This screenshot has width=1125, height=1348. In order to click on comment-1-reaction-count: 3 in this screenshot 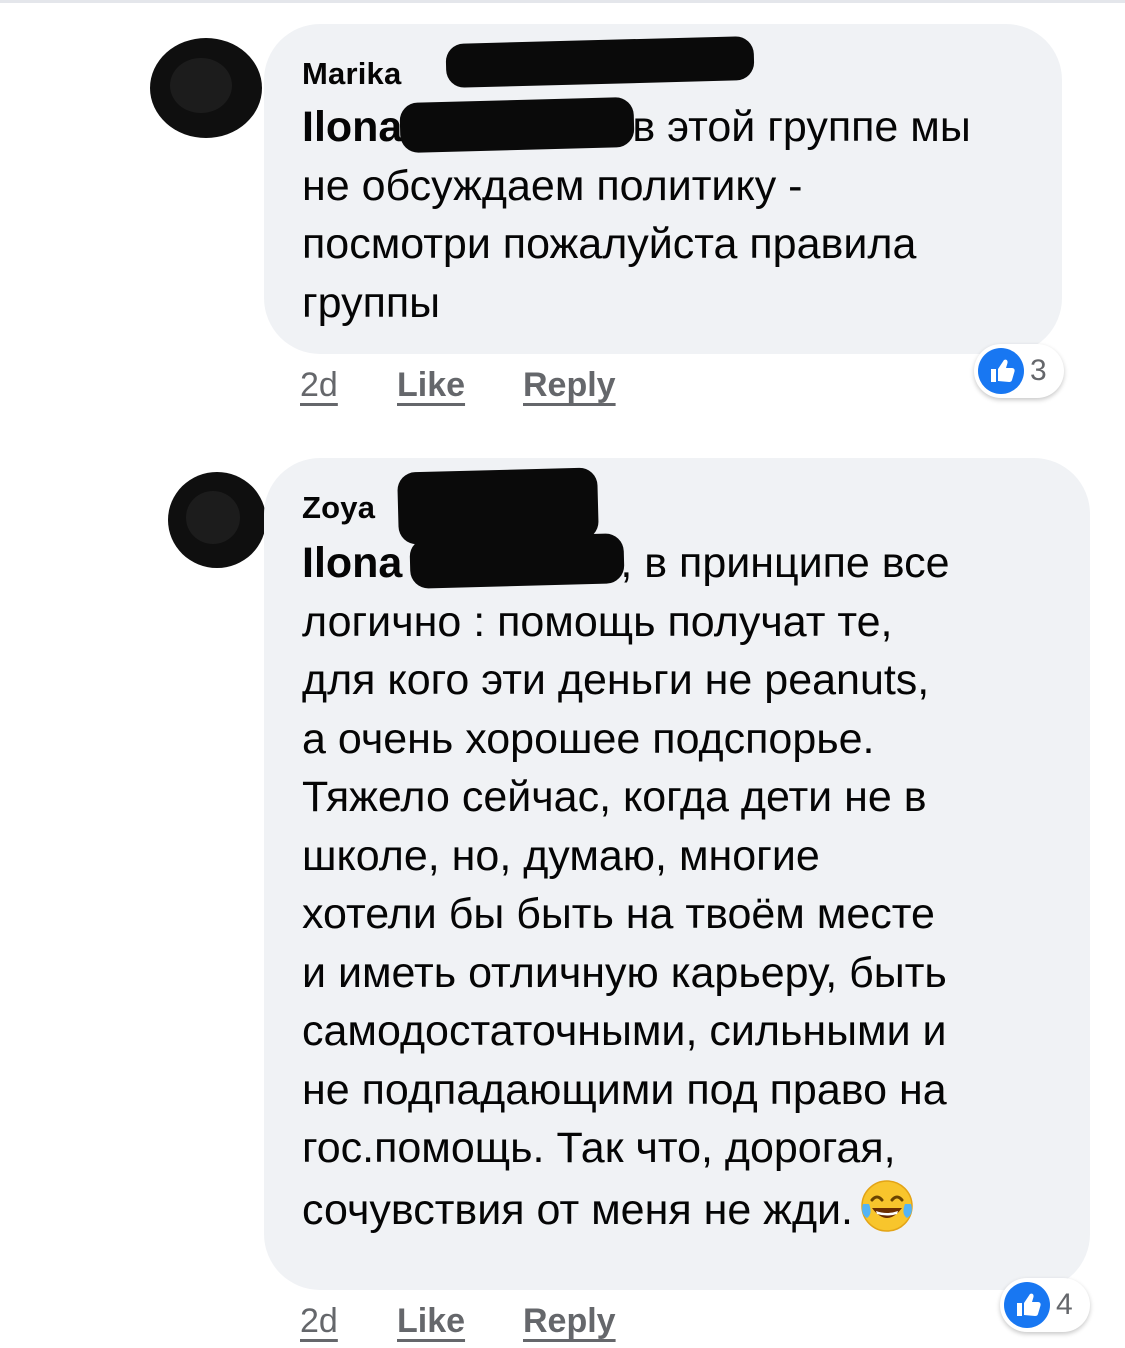, I will do `click(1038, 370)`.